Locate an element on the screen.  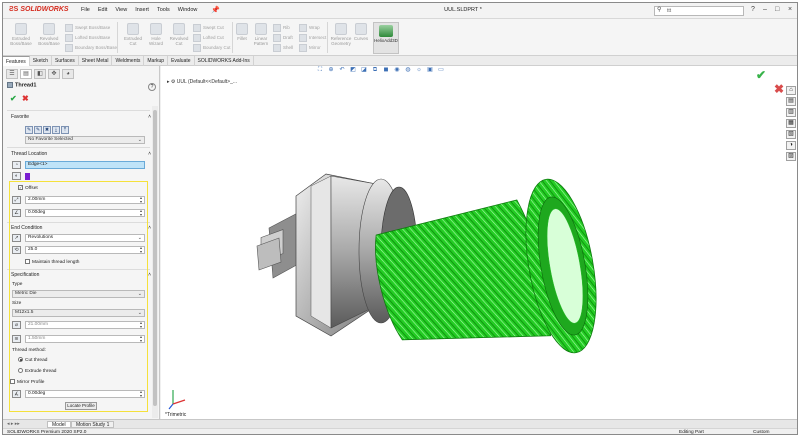
scrollbar-thumb is located at coordinates (155, 258).